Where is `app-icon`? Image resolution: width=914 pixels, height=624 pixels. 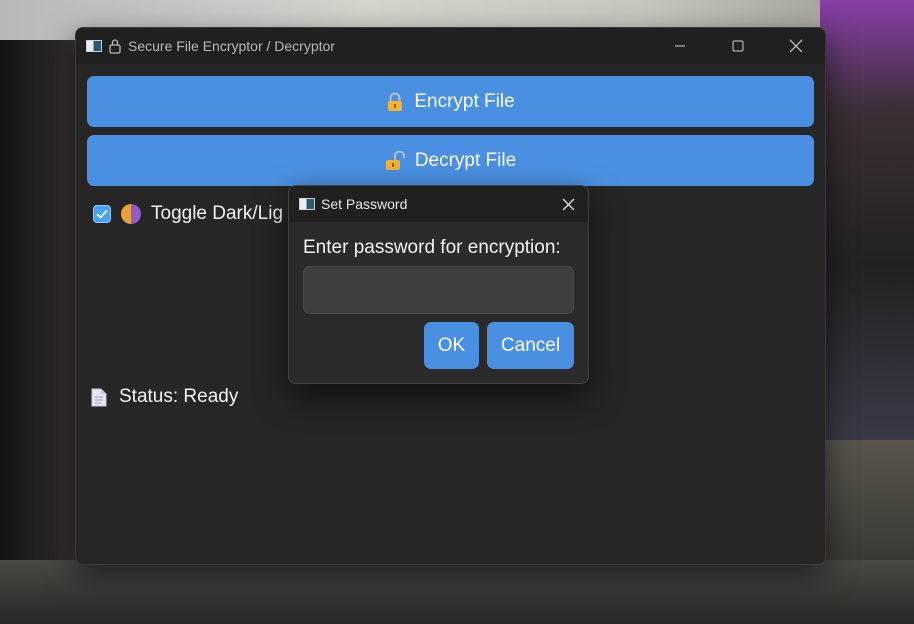
app-icon is located at coordinates (94, 46).